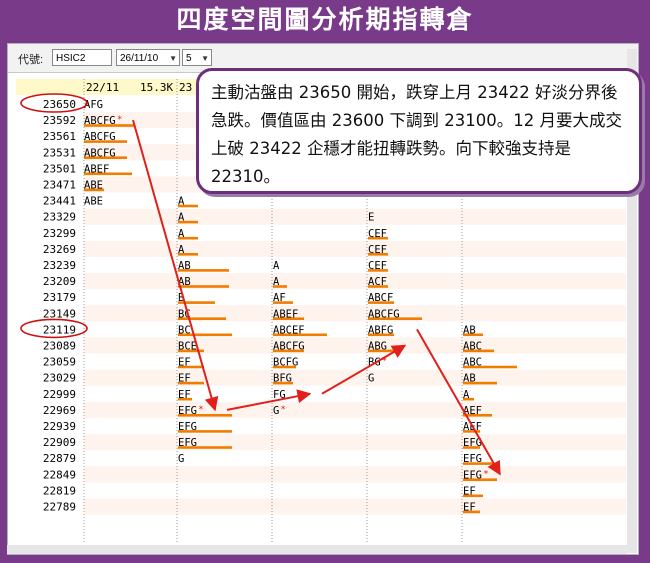 The height and width of the screenshot is (563, 650). I want to click on price-label: 23029, so click(59, 378).